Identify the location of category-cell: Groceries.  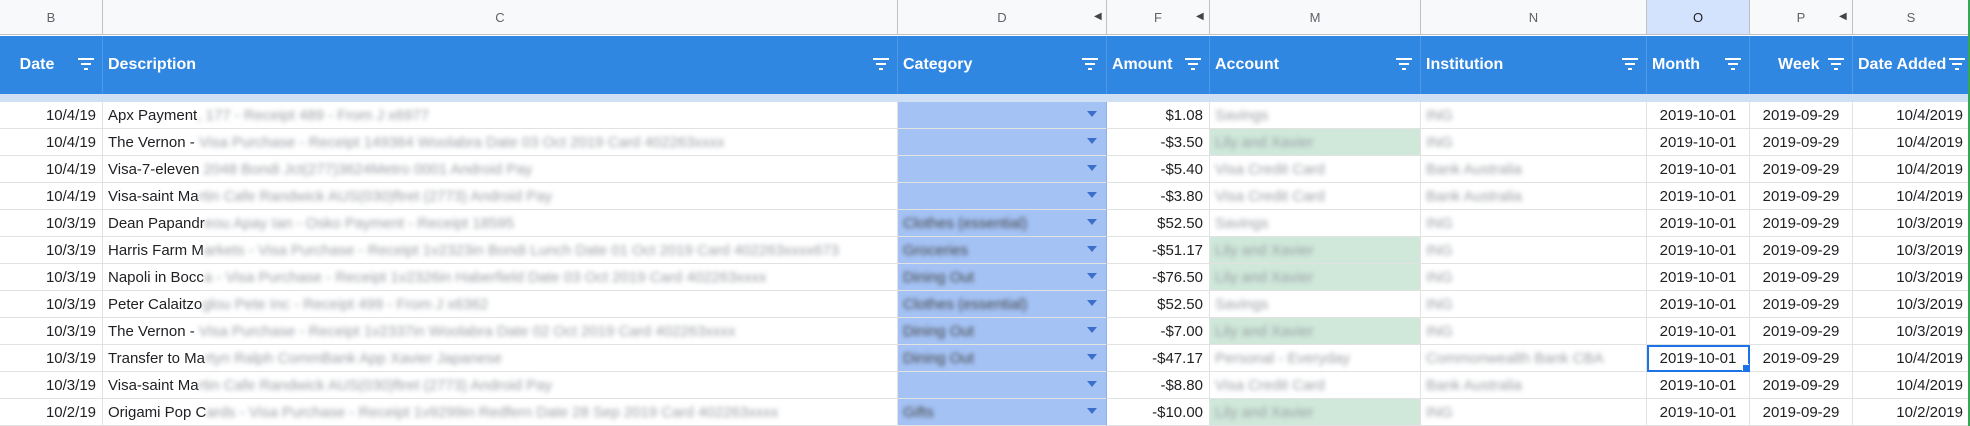
(1002, 250).